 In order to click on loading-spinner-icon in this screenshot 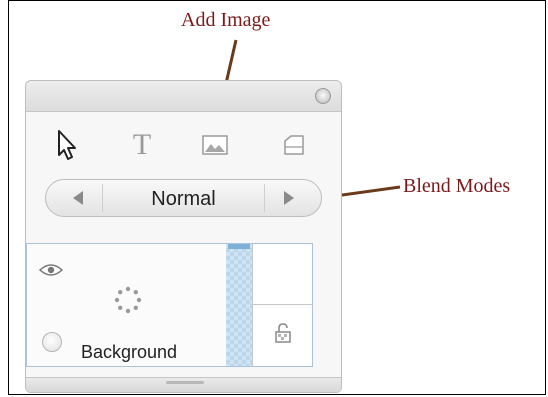, I will do `click(128, 300)`.